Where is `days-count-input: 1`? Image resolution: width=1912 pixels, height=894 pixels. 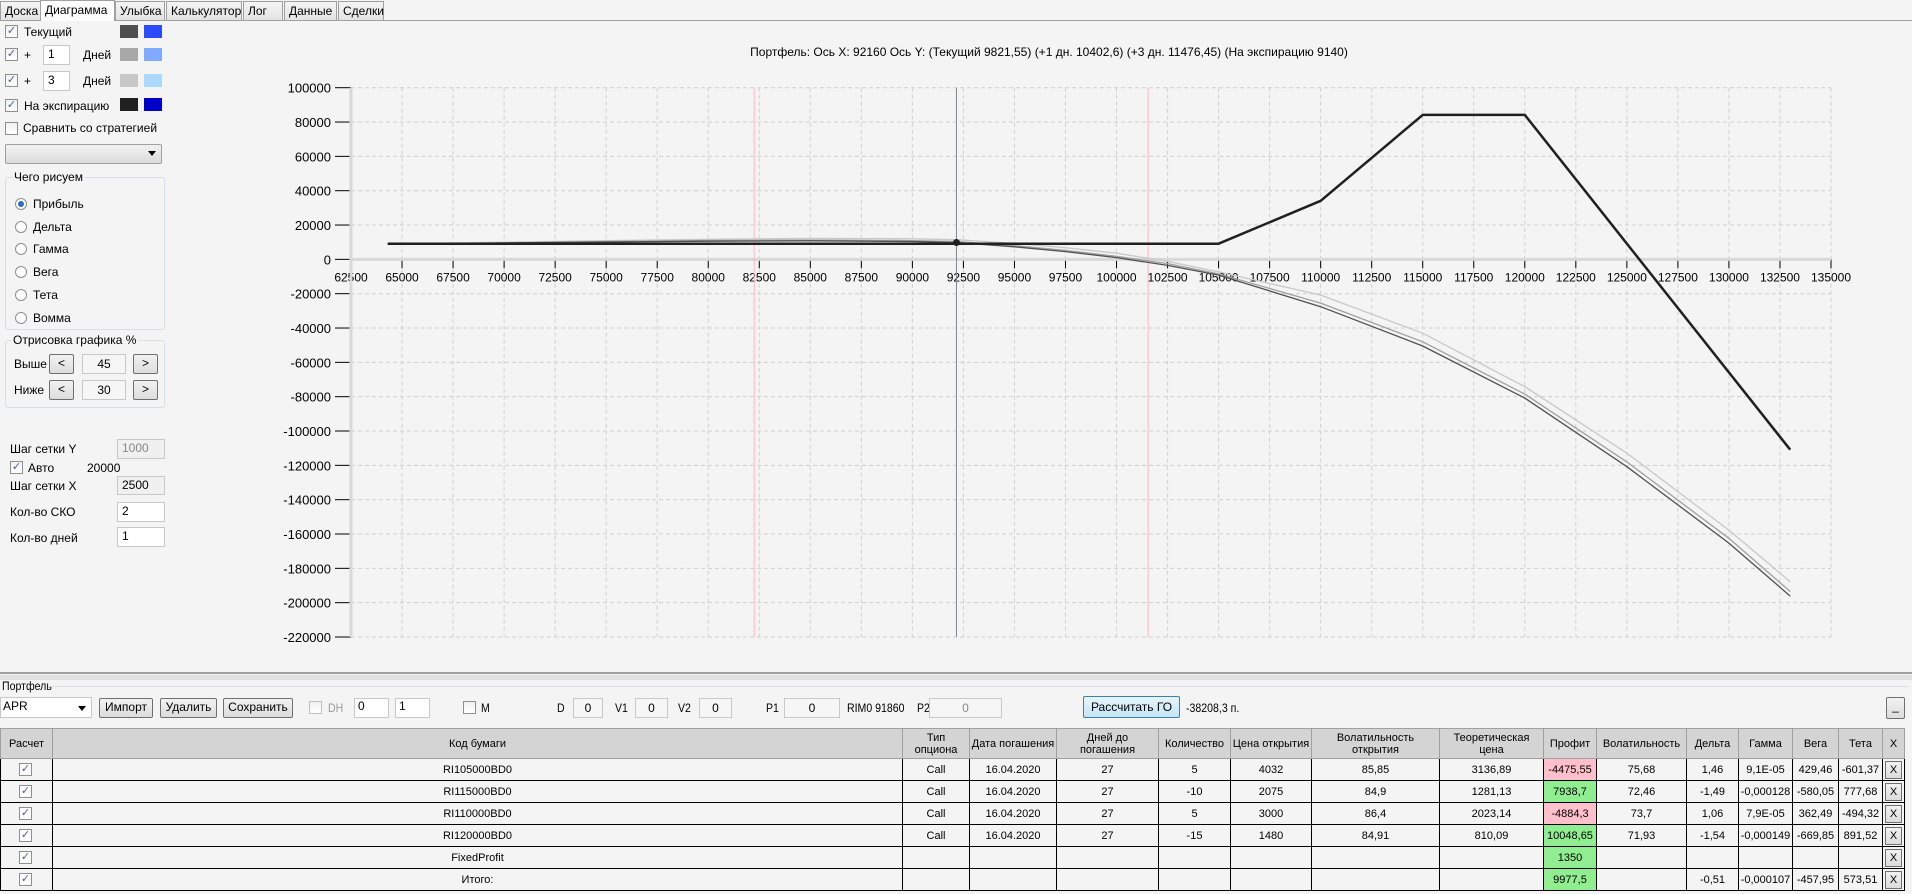 days-count-input: 1 is located at coordinates (141, 537).